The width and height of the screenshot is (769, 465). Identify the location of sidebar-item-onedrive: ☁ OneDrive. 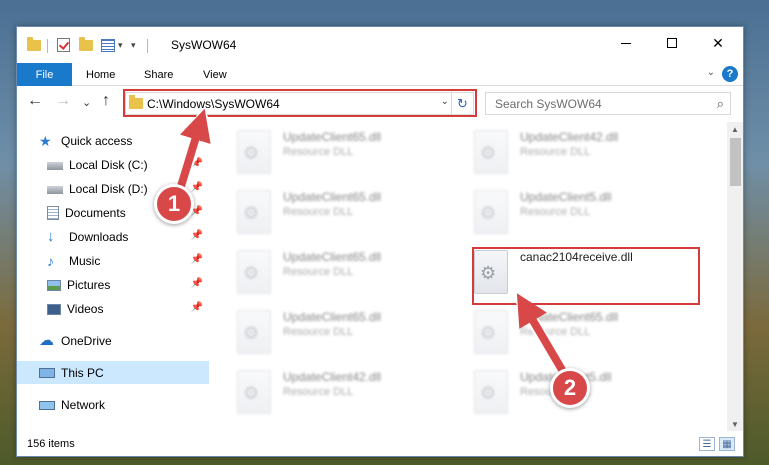
(113, 340).